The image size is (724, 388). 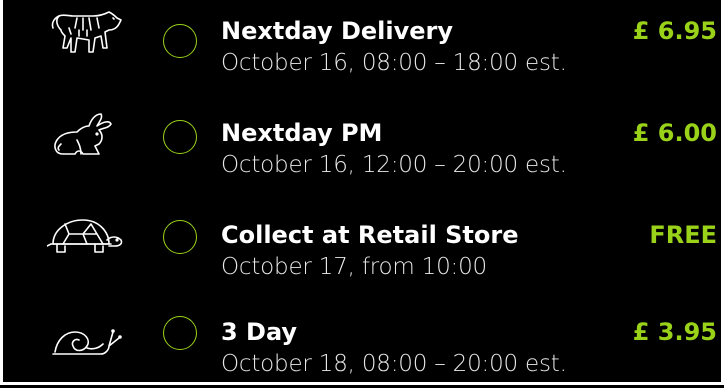 What do you see at coordinates (674, 133) in the screenshot?
I see `option-price: £ 6.00` at bounding box center [674, 133].